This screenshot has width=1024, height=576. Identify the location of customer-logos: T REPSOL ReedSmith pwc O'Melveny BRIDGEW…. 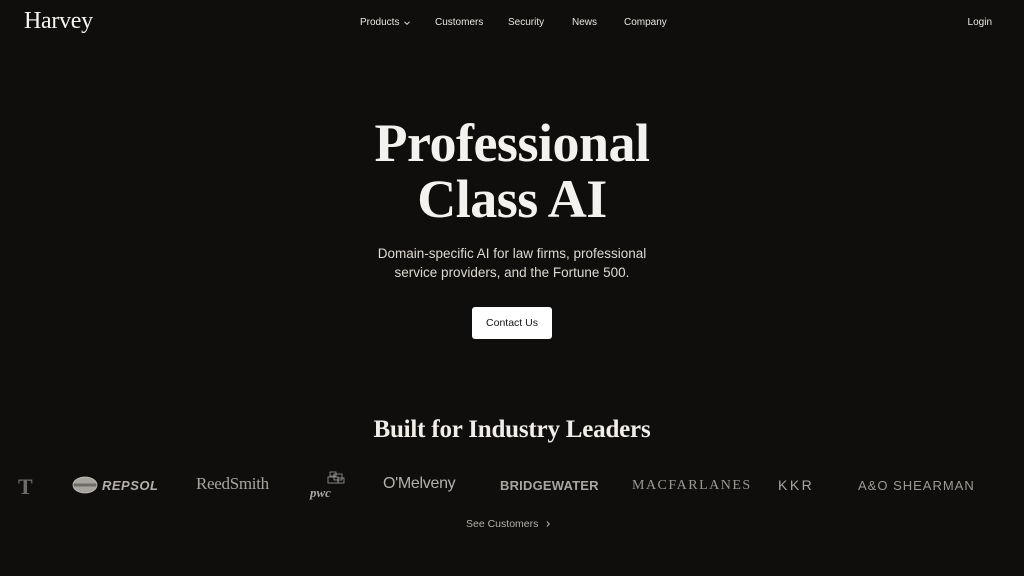
(512, 488).